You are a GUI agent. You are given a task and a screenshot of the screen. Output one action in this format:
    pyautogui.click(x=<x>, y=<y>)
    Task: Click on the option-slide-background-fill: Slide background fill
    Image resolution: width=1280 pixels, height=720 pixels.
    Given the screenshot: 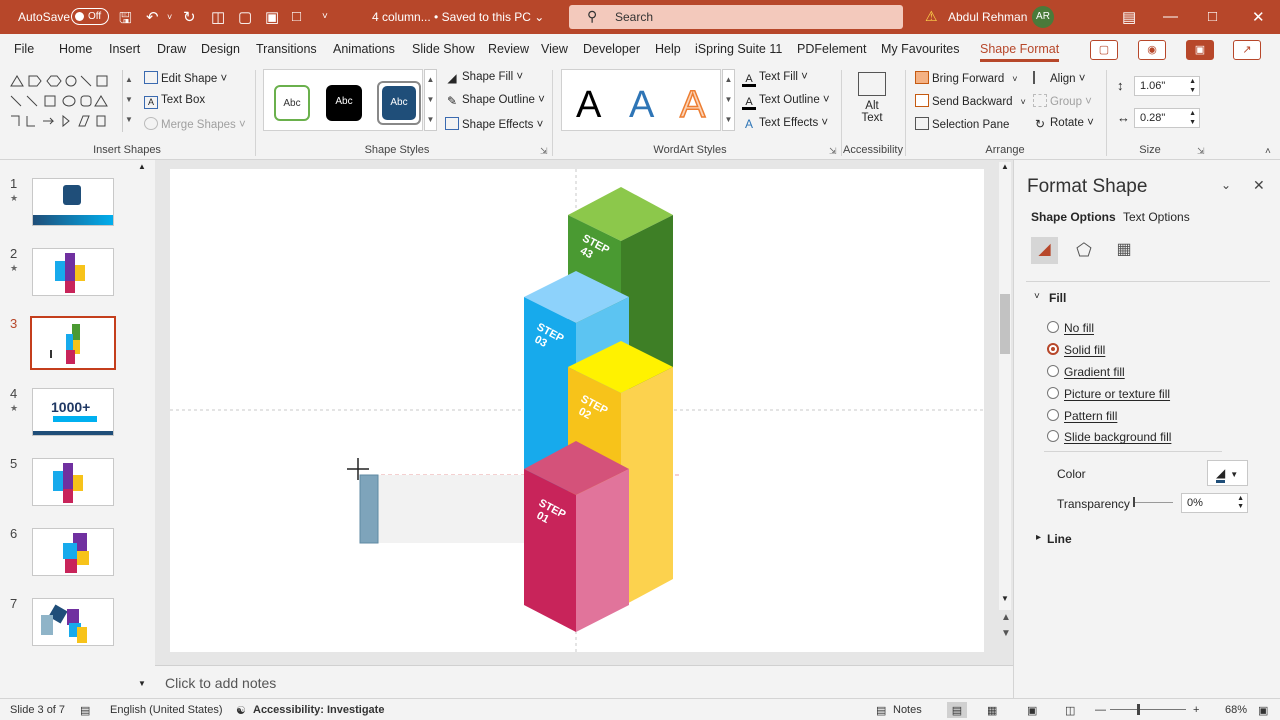 What is the action you would take?
    pyautogui.click(x=1117, y=437)
    